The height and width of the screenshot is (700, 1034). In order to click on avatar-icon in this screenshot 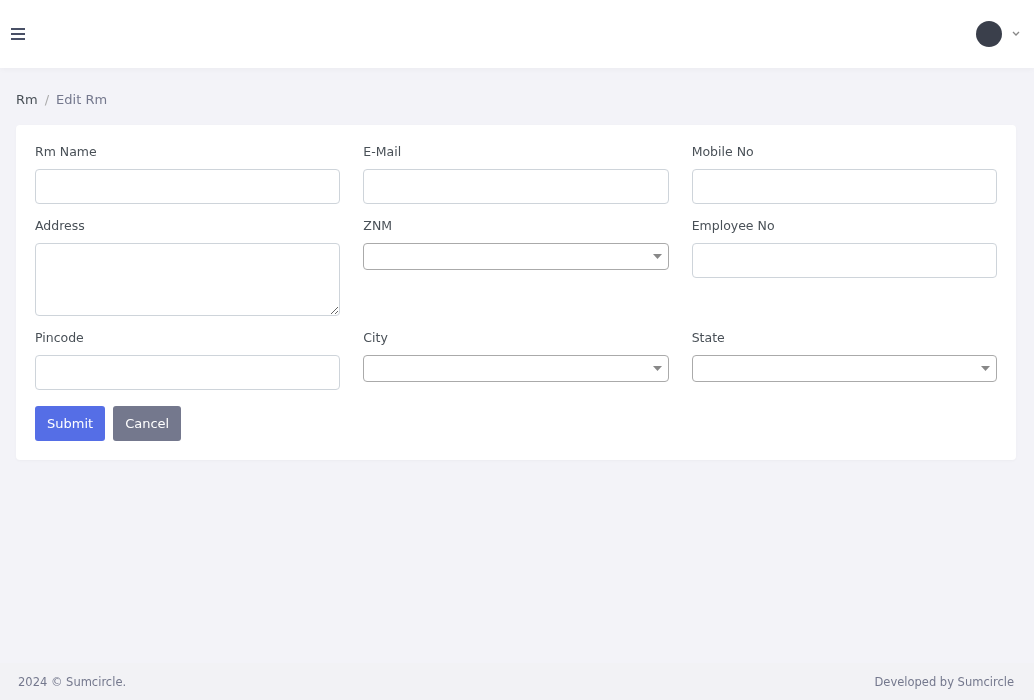, I will do `click(989, 34)`.